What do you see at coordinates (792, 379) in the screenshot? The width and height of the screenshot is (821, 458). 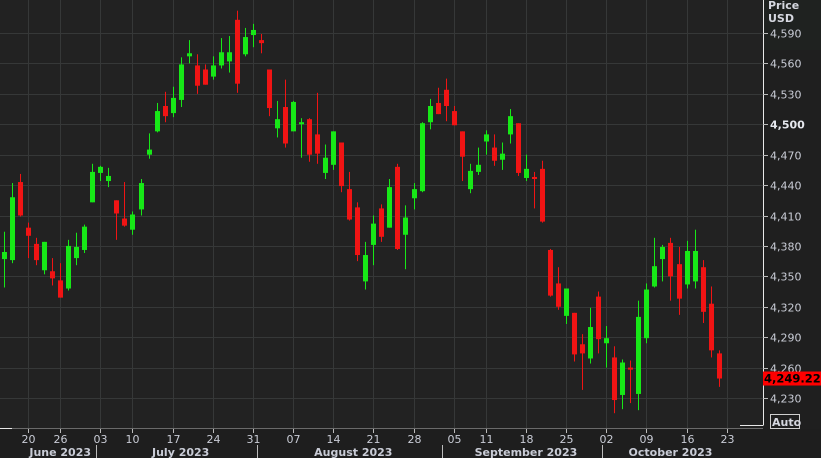 I see `last-price-label: 4,249.22` at bounding box center [792, 379].